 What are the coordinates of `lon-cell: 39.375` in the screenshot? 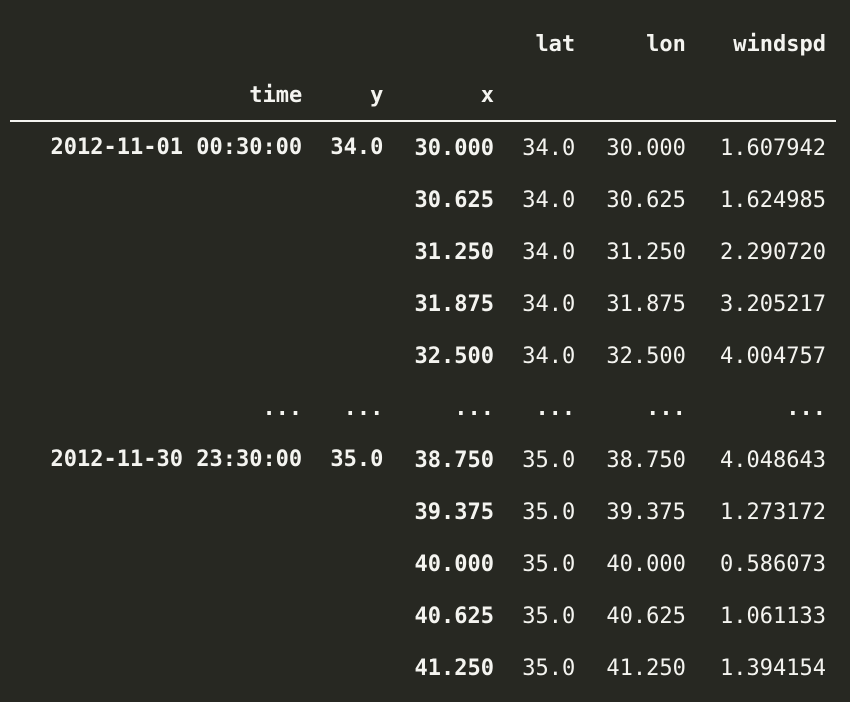 It's located at (646, 512).